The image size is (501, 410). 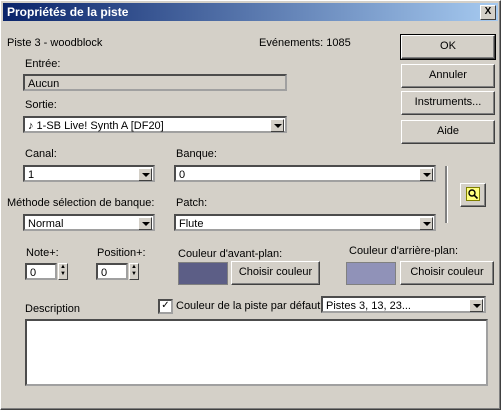 I want to click on input-label: Entrée:, so click(x=43, y=64).